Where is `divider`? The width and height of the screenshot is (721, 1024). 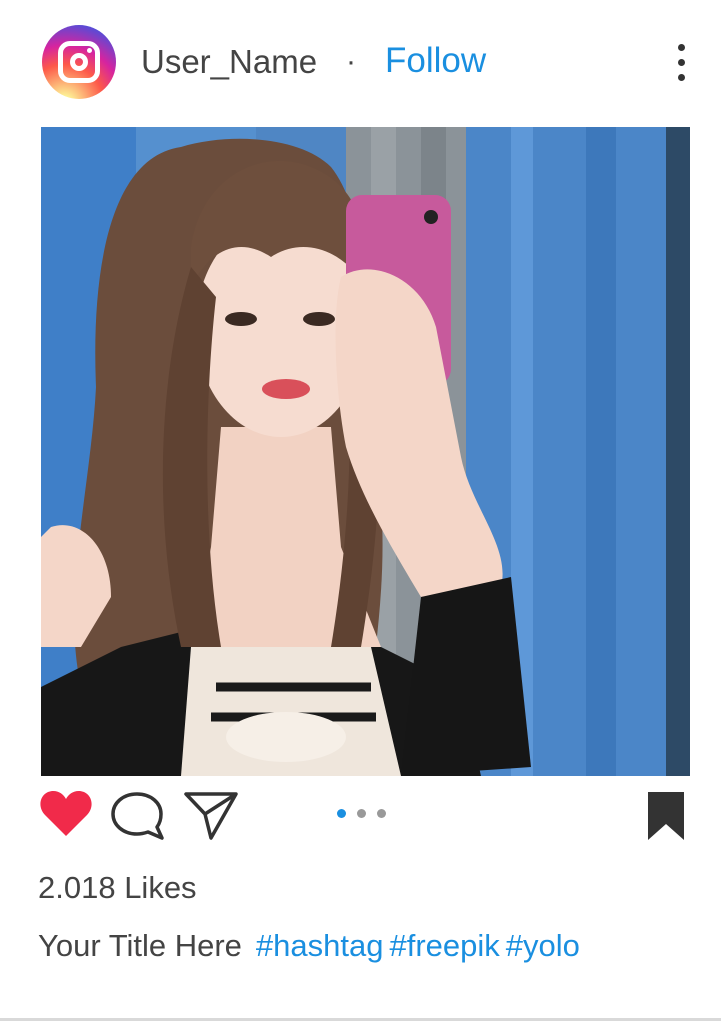 divider is located at coordinates (360, 1019).